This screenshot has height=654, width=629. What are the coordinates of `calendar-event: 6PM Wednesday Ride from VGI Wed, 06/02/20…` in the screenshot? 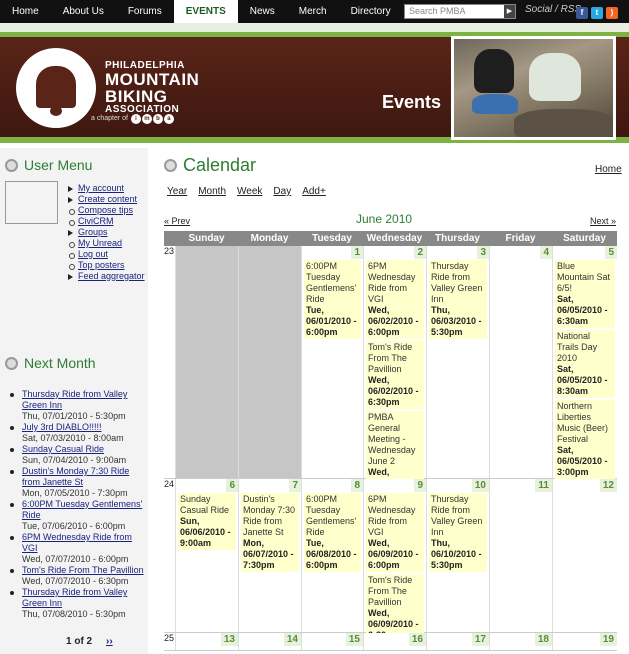 It's located at (395, 299).